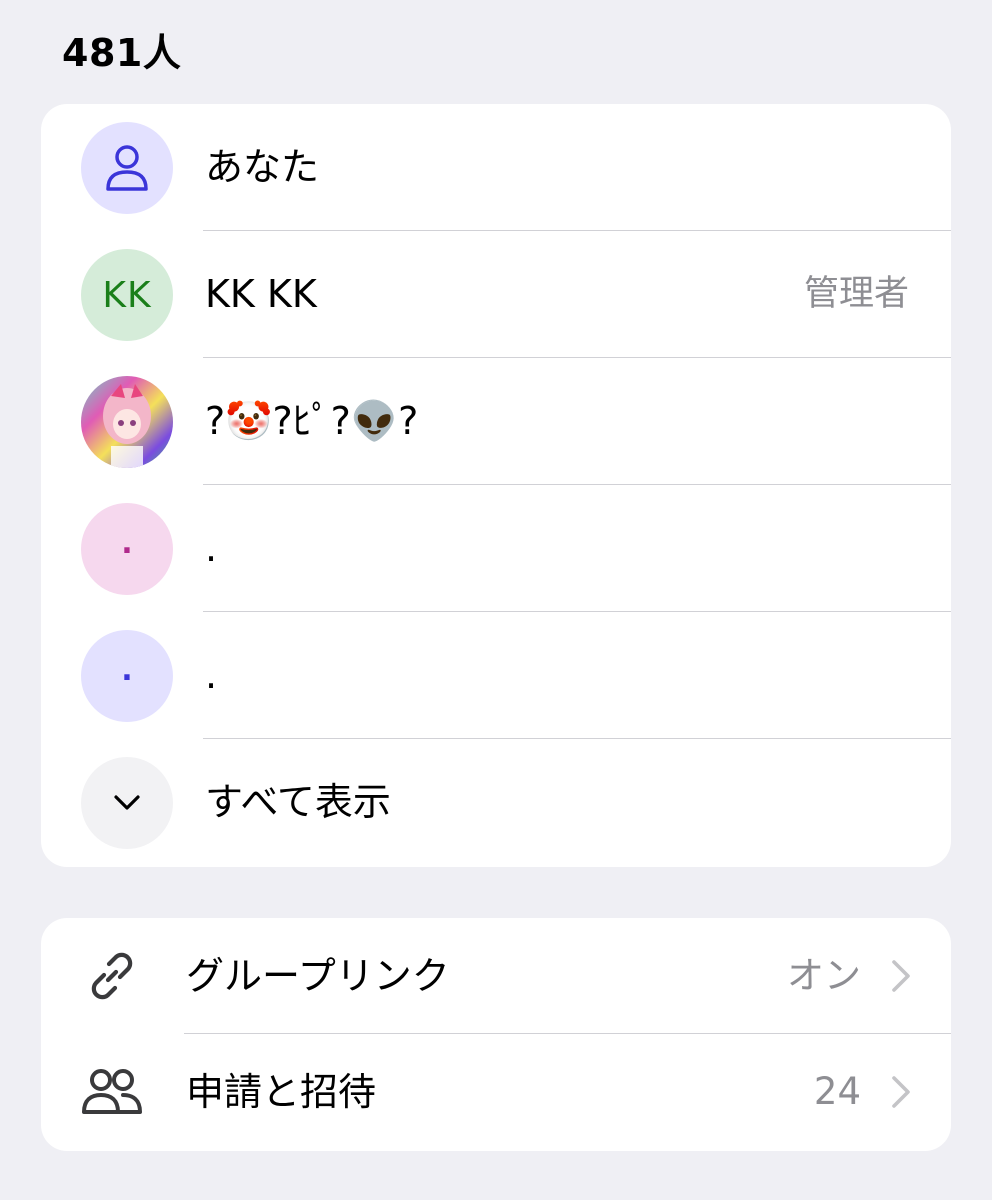 The image size is (992, 1200). Describe the element at coordinates (112, 1092) in the screenshot. I see `people-icon` at that location.